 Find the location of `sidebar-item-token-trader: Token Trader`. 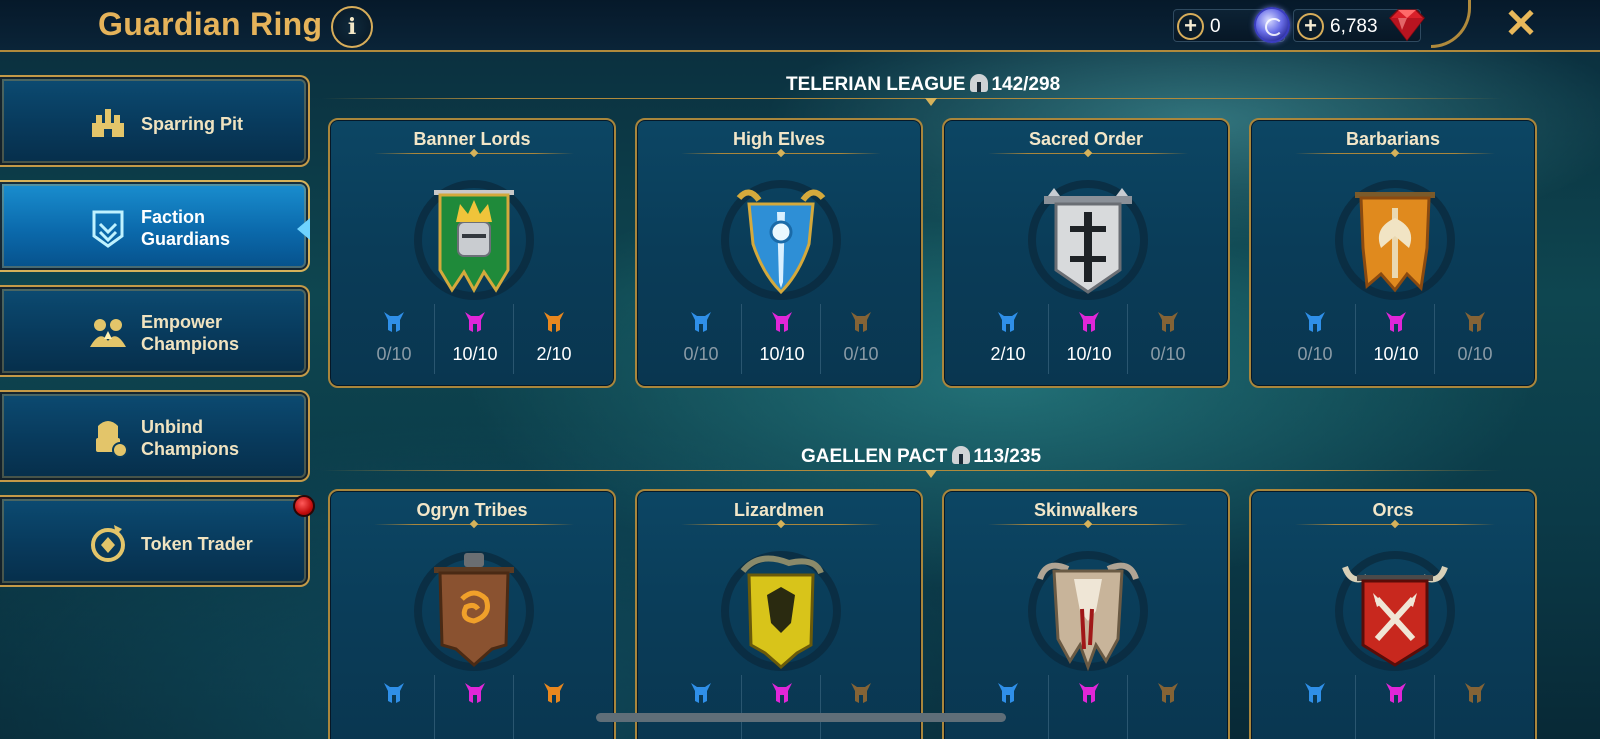

sidebar-item-token-trader: Token Trader is located at coordinates (155, 541).